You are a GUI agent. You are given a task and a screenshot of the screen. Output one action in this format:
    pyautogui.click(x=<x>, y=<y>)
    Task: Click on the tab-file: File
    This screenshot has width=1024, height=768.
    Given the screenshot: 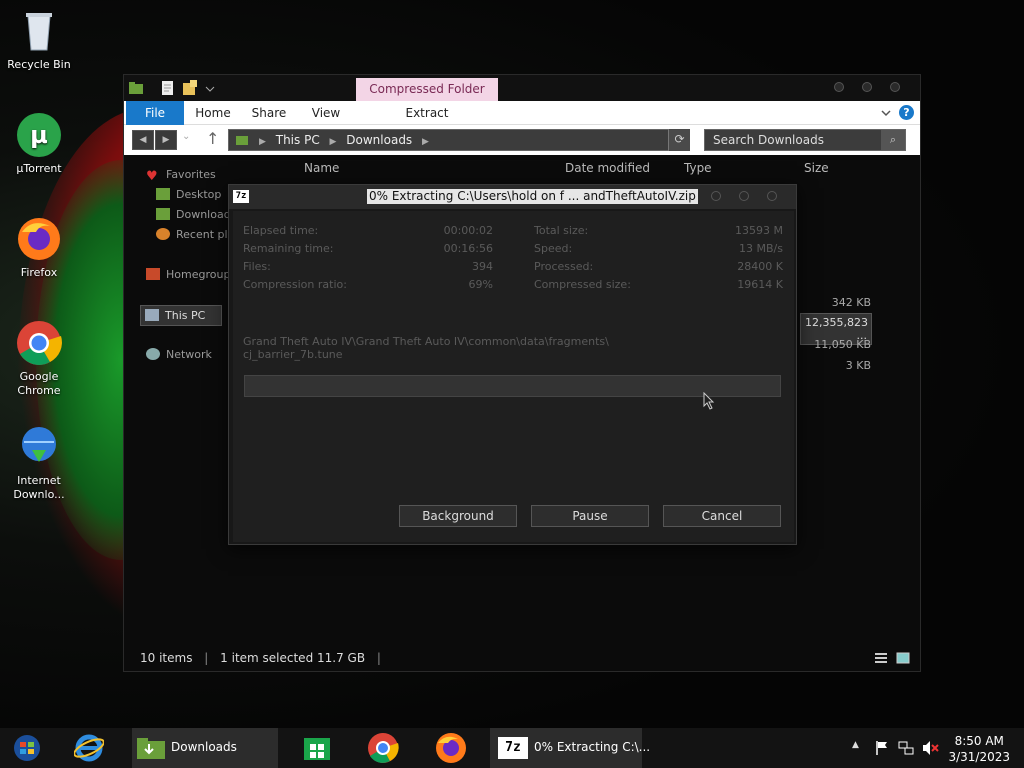 What is the action you would take?
    pyautogui.click(x=155, y=113)
    